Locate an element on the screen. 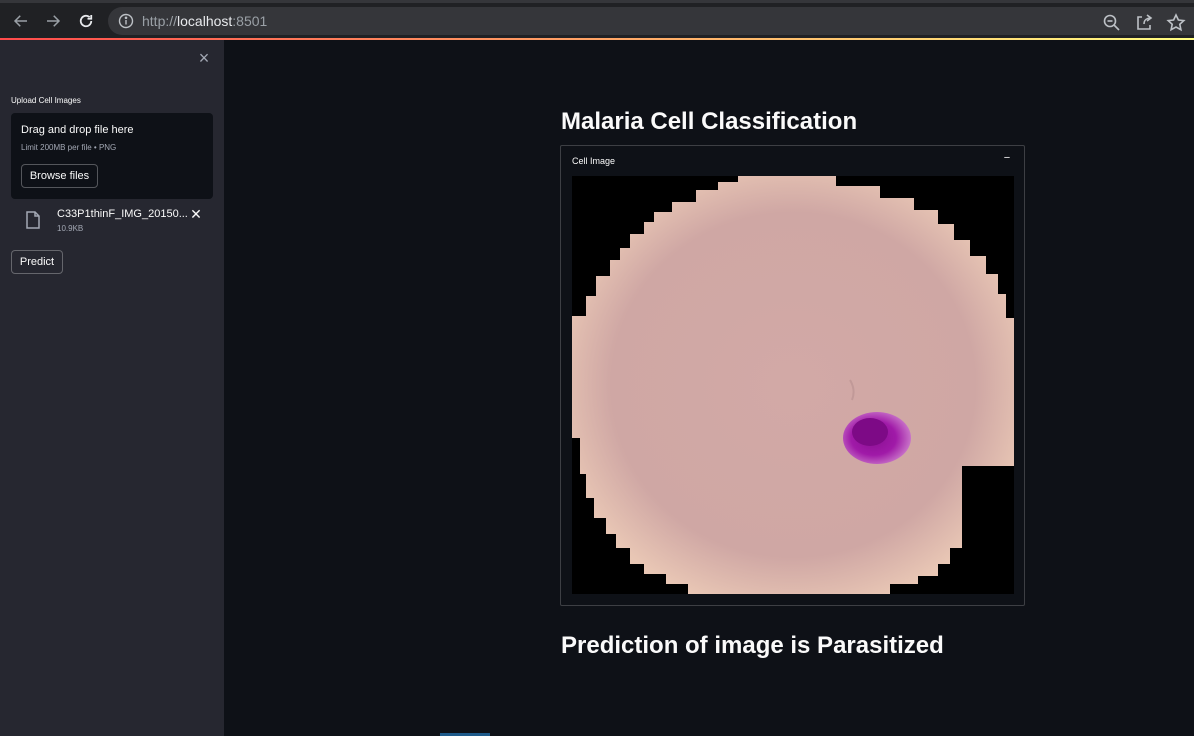  file-icon is located at coordinates (33, 220).